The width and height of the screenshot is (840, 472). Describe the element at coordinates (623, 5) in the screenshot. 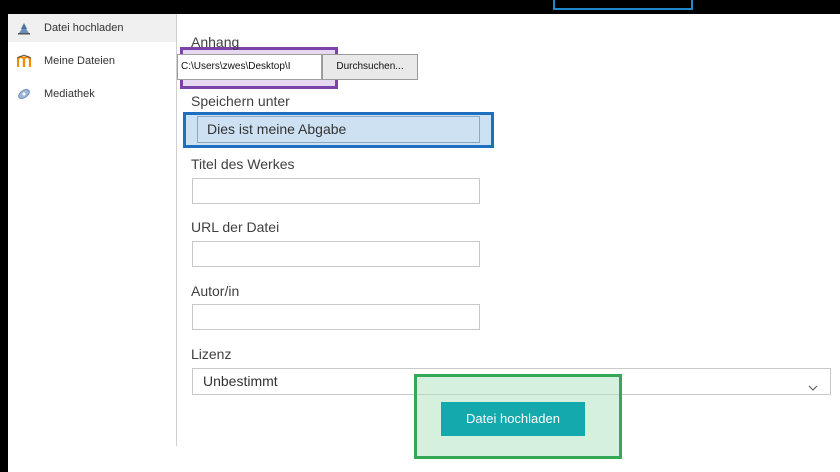

I see `top-highlight-box` at that location.